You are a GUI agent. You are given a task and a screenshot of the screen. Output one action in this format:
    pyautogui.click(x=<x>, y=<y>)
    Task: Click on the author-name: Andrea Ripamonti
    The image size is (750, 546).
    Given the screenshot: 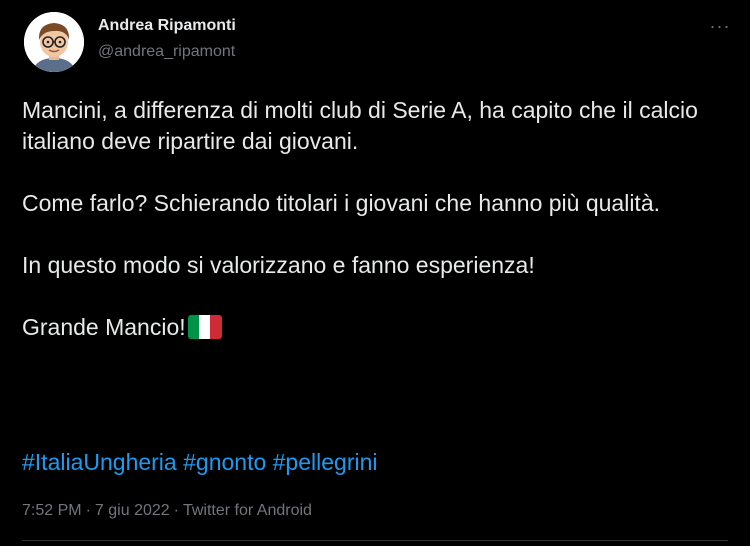 What is the action you would take?
    pyautogui.click(x=167, y=26)
    